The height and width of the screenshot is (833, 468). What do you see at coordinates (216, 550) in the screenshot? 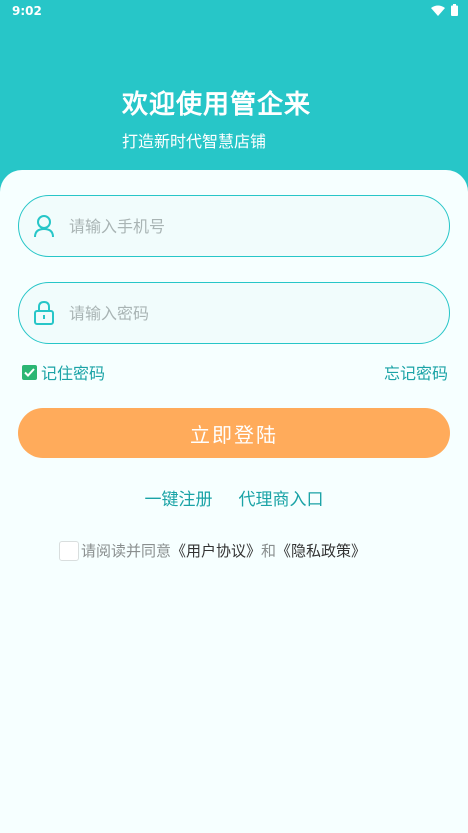
I see `user-agreement-link: 《用户协议》` at bounding box center [216, 550].